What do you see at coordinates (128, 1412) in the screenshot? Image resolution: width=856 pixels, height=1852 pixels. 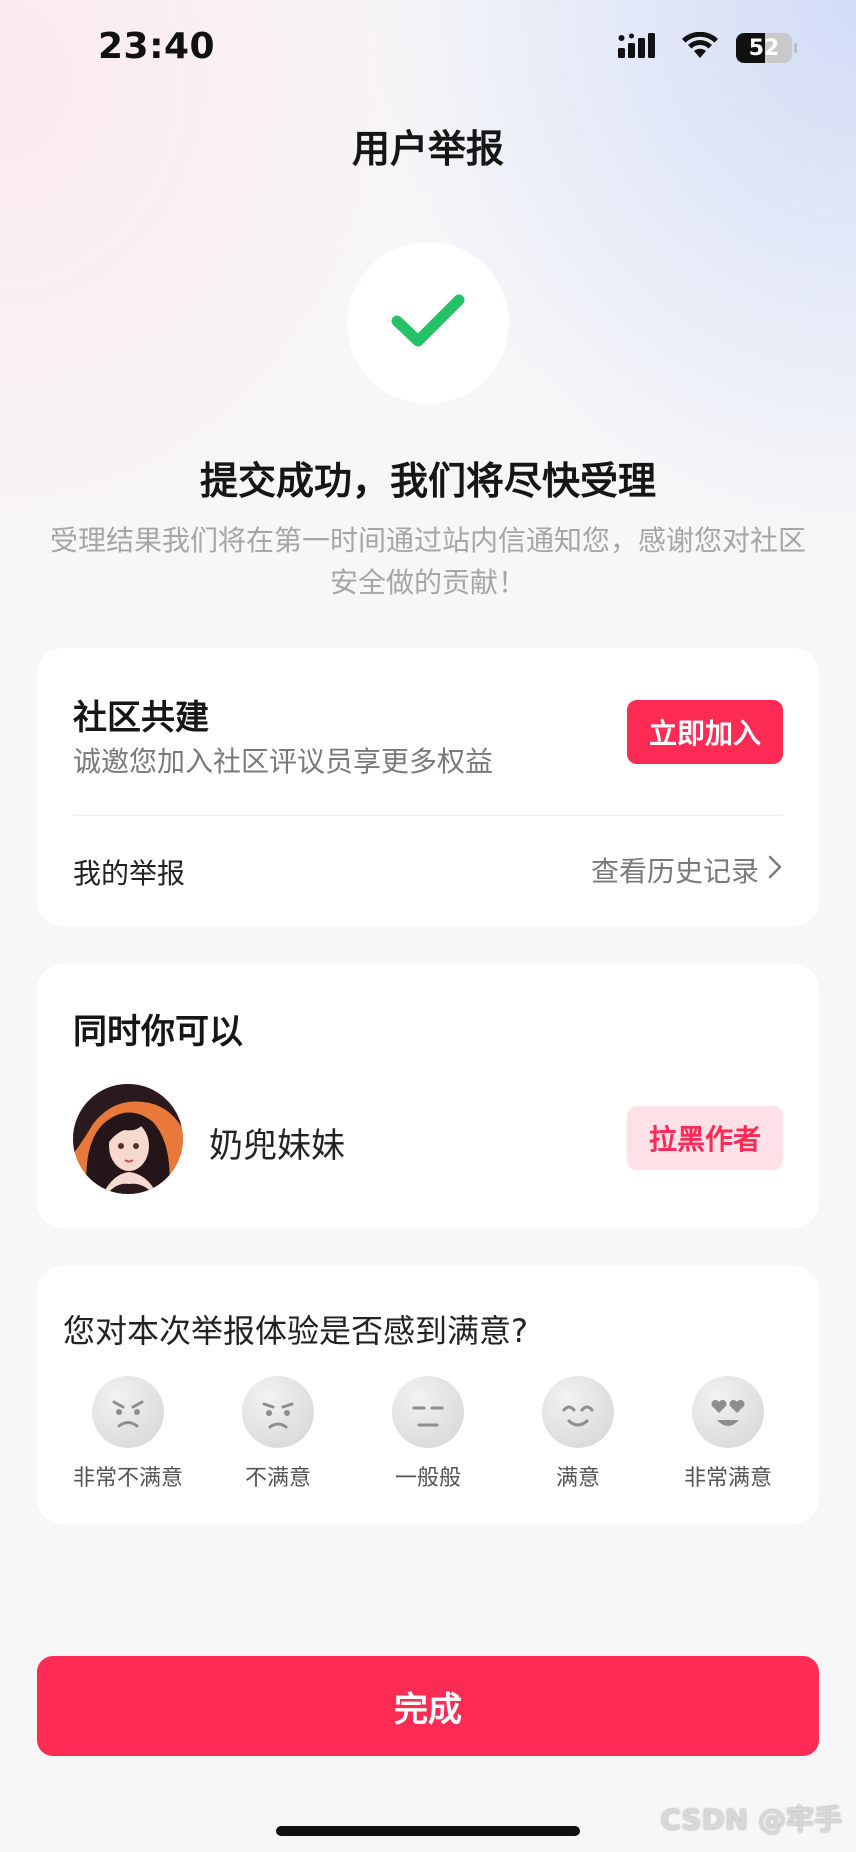 I see `very-dissatisfied-face-icon` at bounding box center [128, 1412].